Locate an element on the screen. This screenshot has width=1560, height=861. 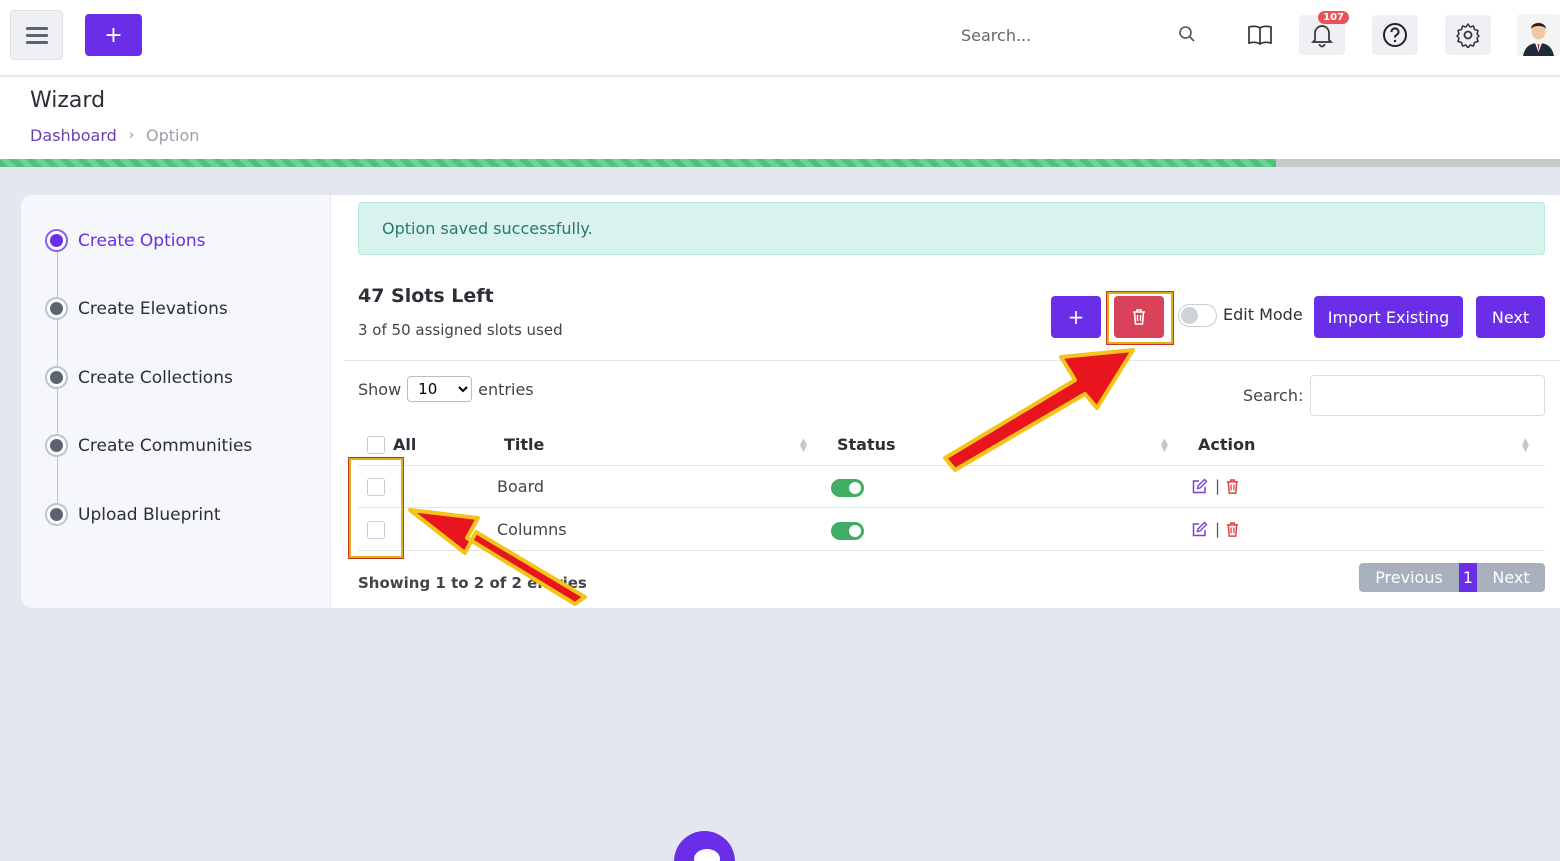
edit-mode-label: Edit Mode is located at coordinates (1263, 314).